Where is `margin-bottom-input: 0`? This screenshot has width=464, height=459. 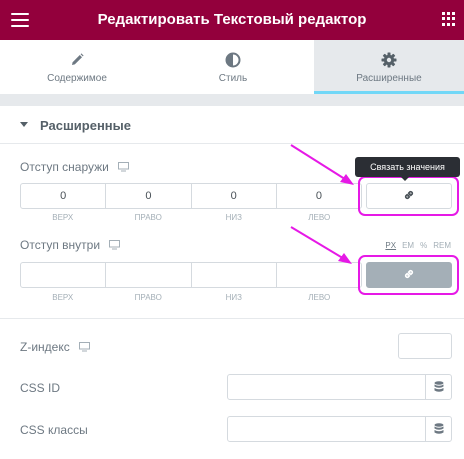 margin-bottom-input: 0 is located at coordinates (234, 196).